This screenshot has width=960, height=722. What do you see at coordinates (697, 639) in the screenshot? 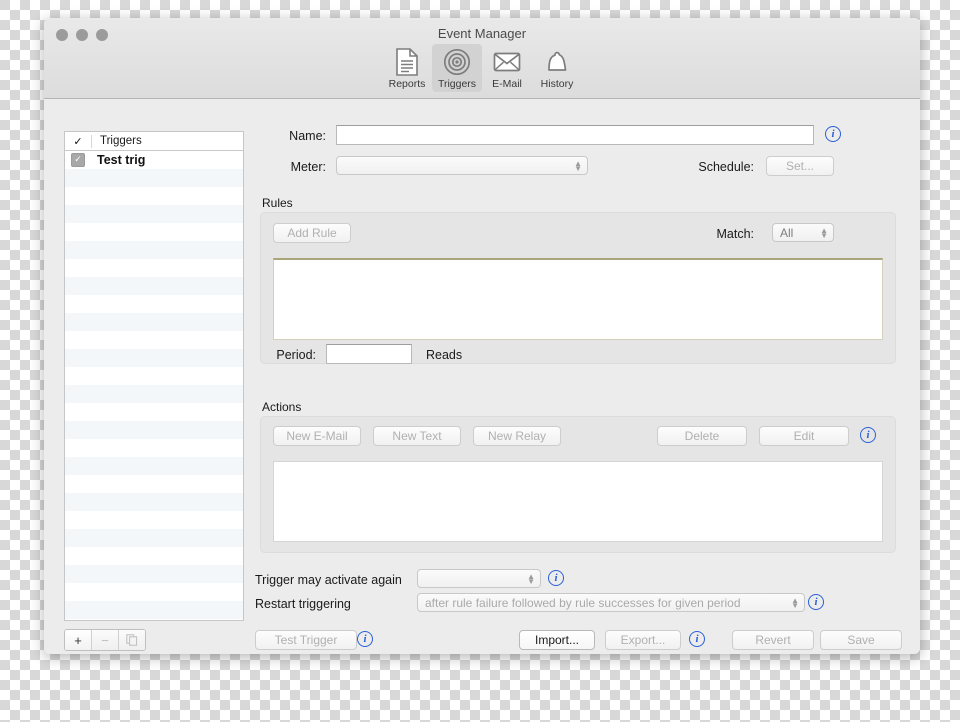
I see `export-info-icon: i` at bounding box center [697, 639].